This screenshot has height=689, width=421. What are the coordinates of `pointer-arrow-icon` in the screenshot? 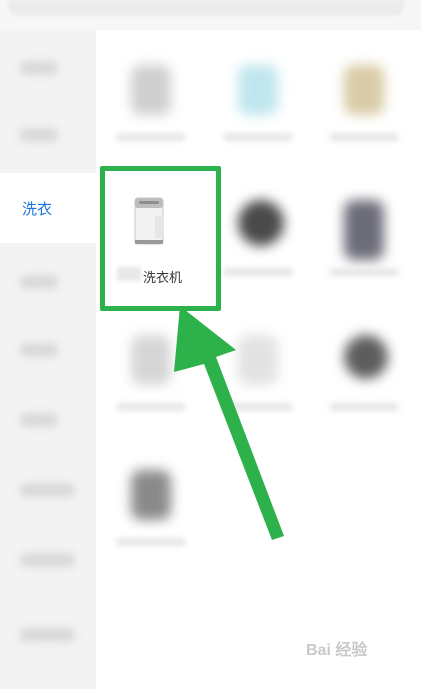 It's located at (229, 423).